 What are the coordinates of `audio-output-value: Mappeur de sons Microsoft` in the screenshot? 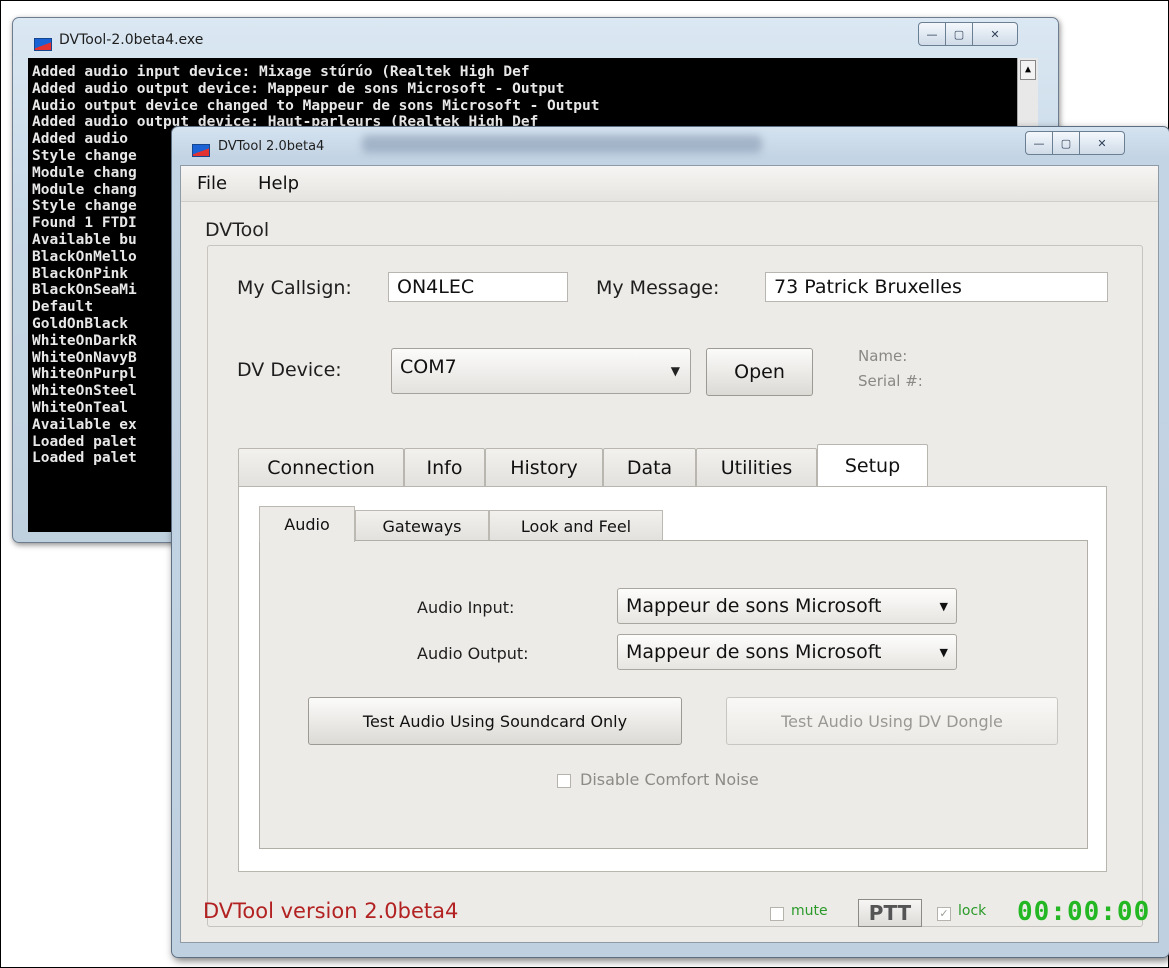 It's located at (754, 652).